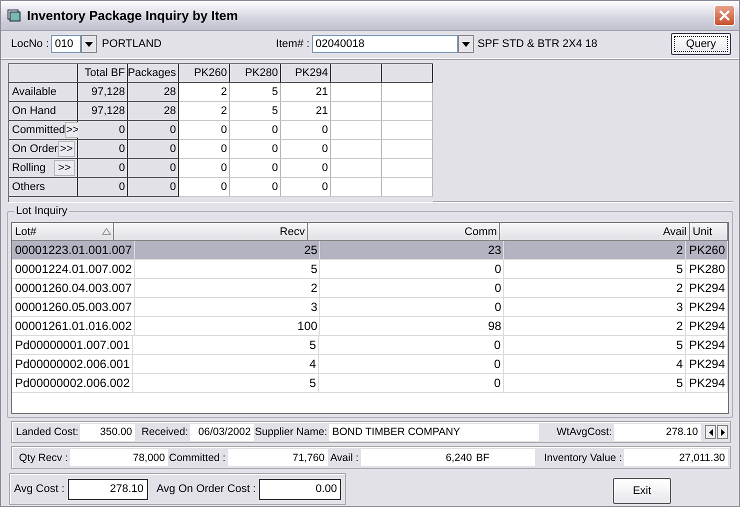  Describe the element at coordinates (103, 73) in the screenshot. I see `column-header: Total BF` at that location.